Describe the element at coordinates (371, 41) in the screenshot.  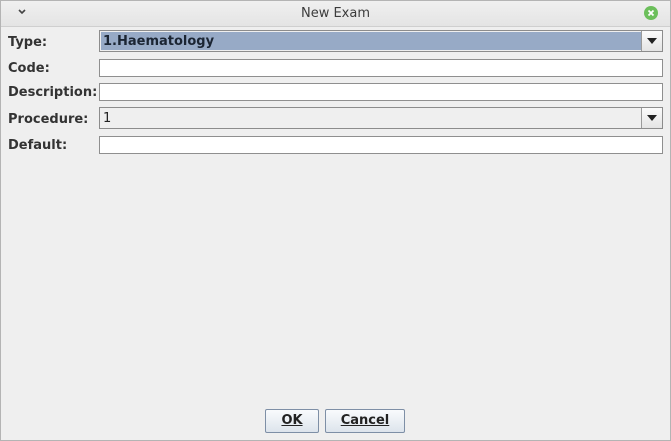
I see `type-value: 1.Haematology` at that location.